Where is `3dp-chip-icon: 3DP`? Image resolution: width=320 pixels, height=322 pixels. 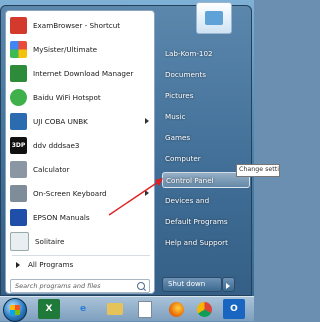
3dp-chip-icon: 3DP is located at coordinates (18, 145).